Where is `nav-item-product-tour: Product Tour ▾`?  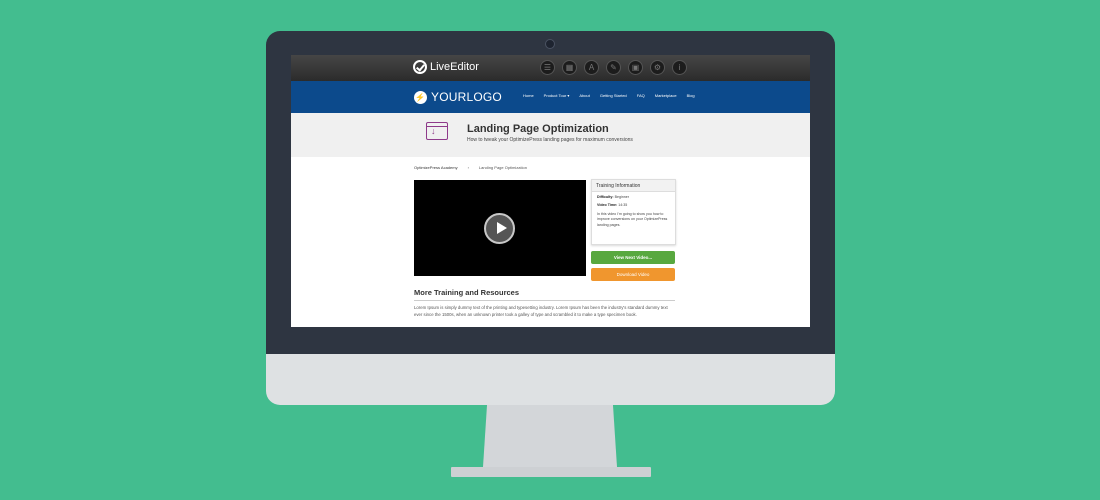 nav-item-product-tour: Product Tour ▾ is located at coordinates (557, 95).